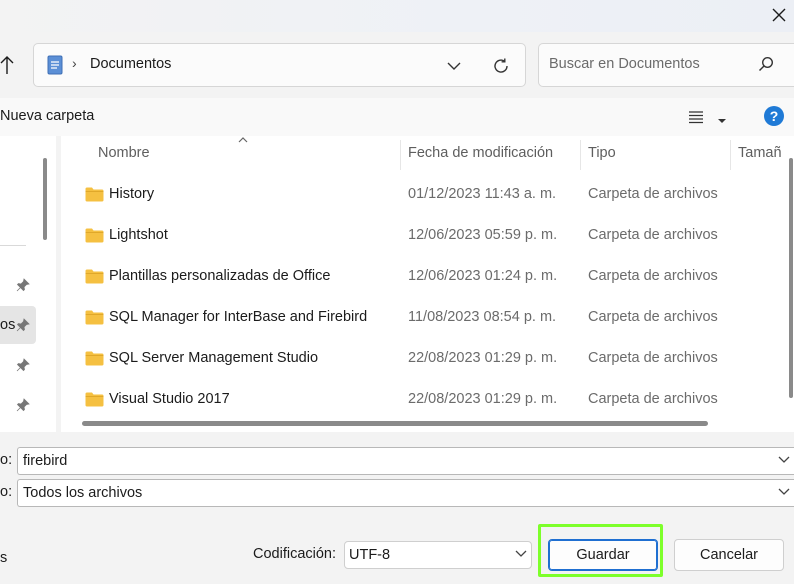  Describe the element at coordinates (405, 461) in the screenshot. I see `filename-field: firebird` at that location.